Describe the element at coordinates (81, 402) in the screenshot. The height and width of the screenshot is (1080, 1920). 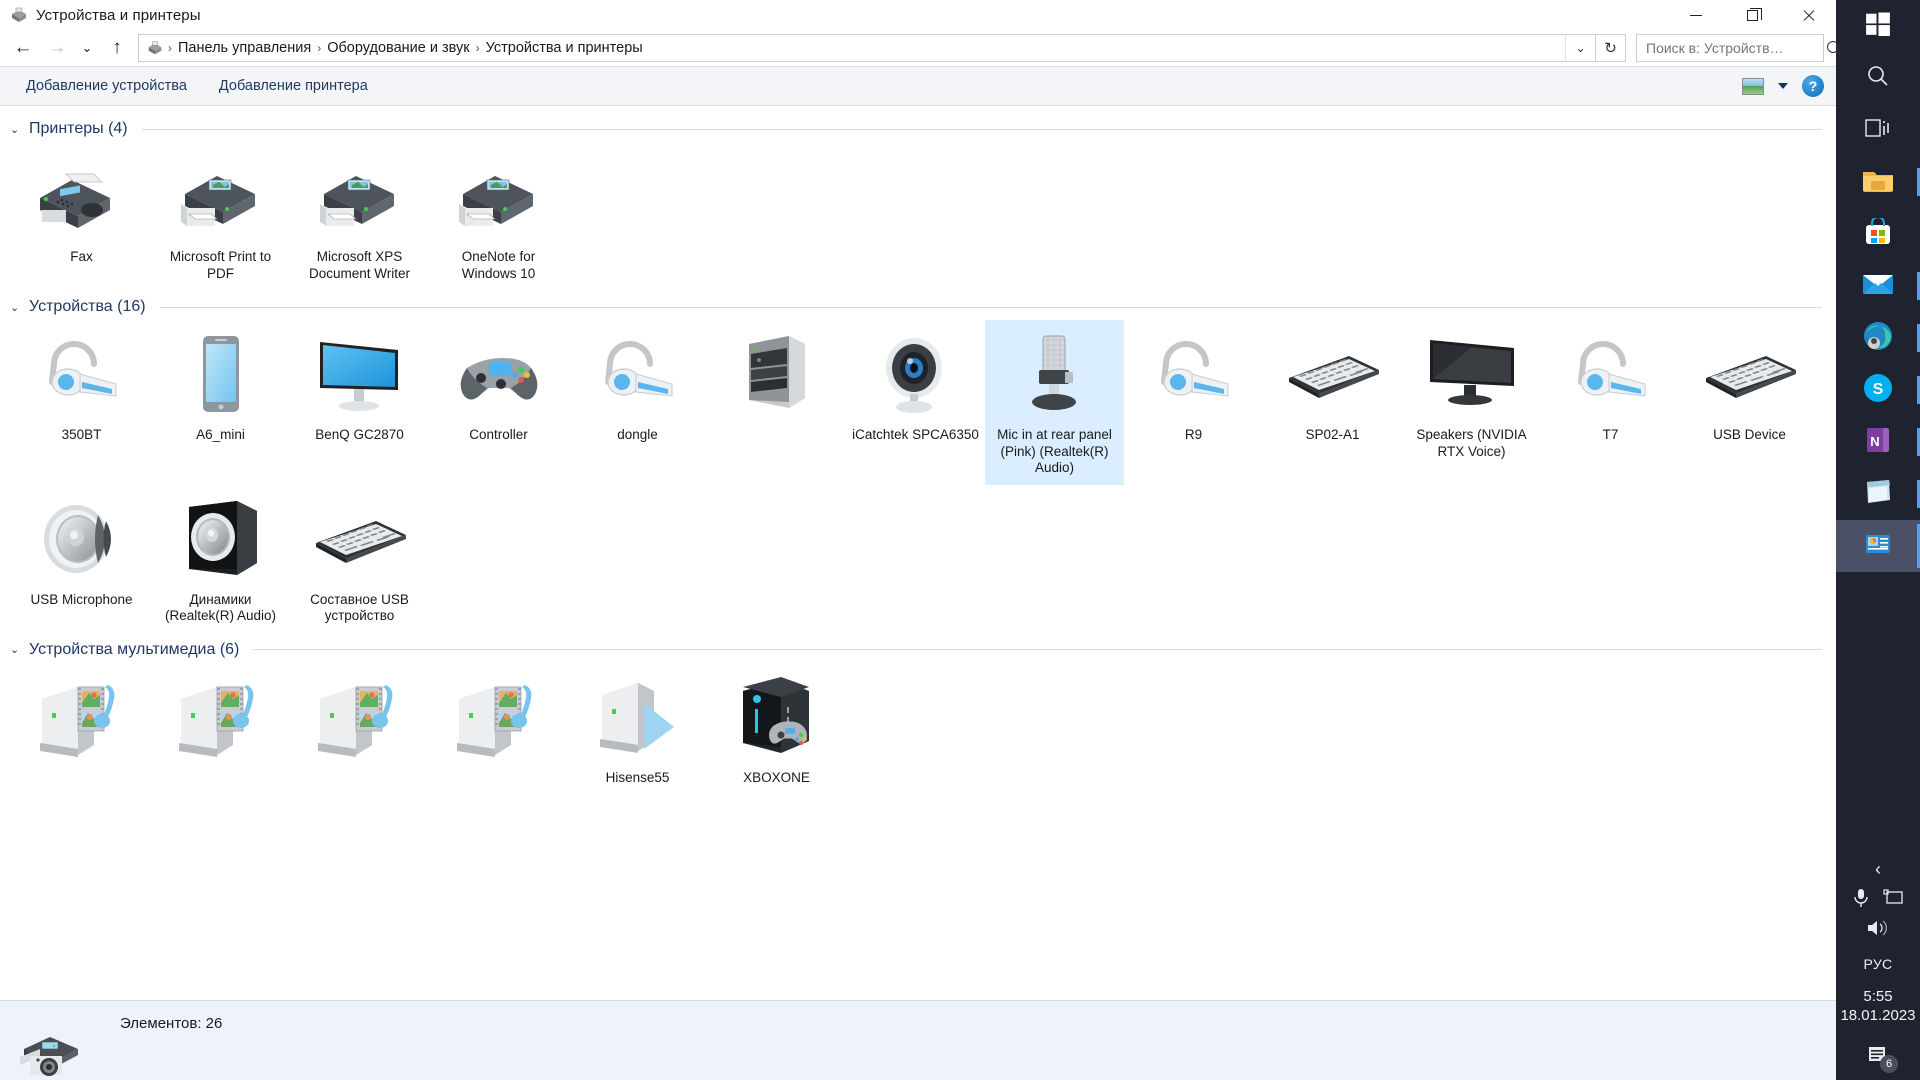
I see `device-tile: 350BT` at that location.